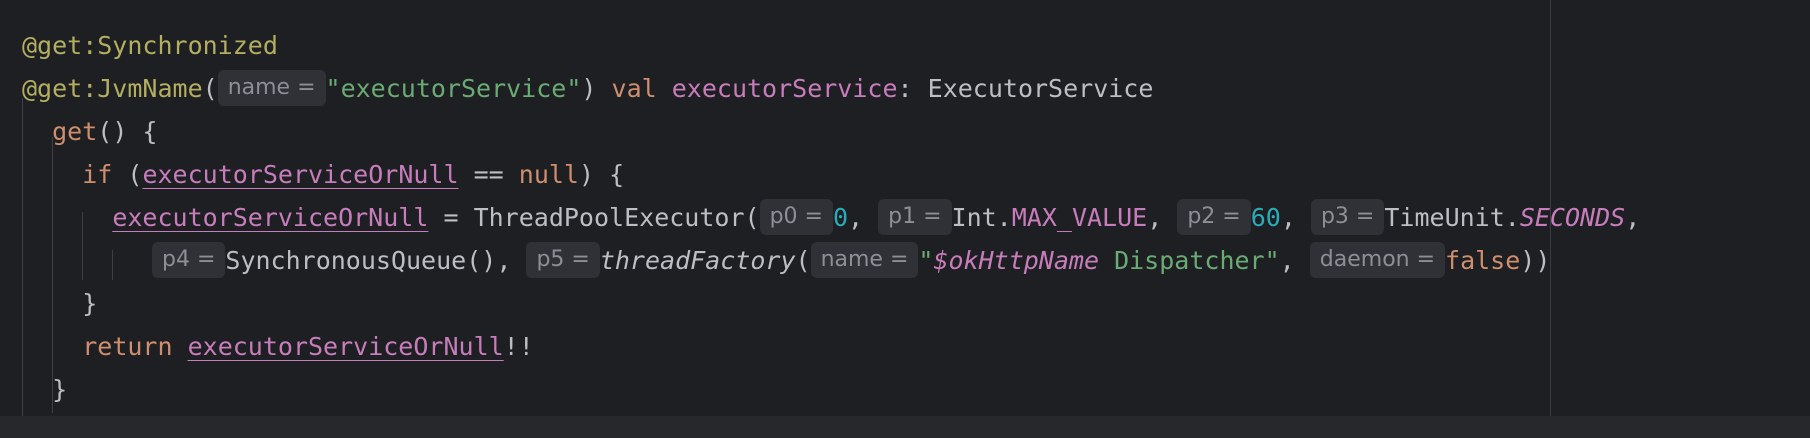 The image size is (1810, 438). What do you see at coordinates (1079, 217) in the screenshot?
I see `max-value-constant: MAX_VALUE` at bounding box center [1079, 217].